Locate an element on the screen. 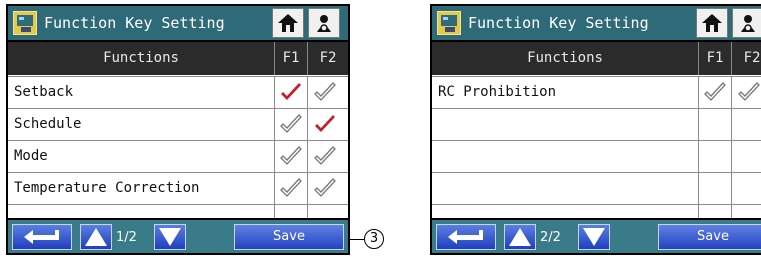 The image size is (761, 257). callout-leader-line is located at coordinates (357, 239).